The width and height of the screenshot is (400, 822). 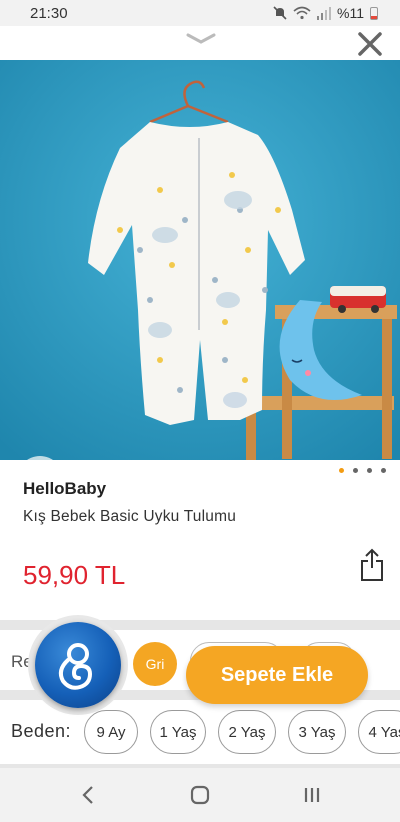 I want to click on back-icon, so click(x=89, y=795).